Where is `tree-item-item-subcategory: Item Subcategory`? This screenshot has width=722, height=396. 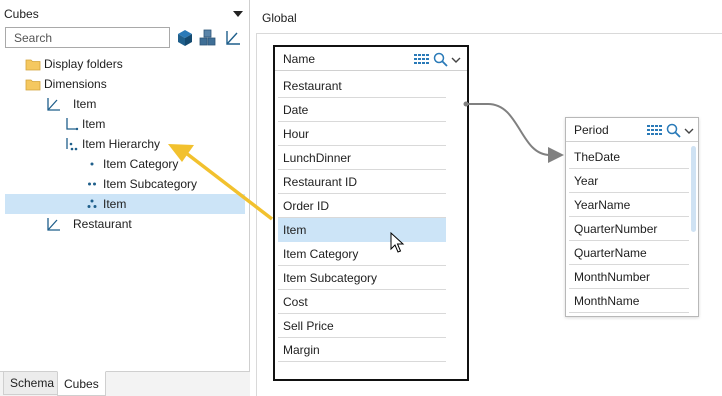 tree-item-item-subcategory: Item Subcategory is located at coordinates (125, 184).